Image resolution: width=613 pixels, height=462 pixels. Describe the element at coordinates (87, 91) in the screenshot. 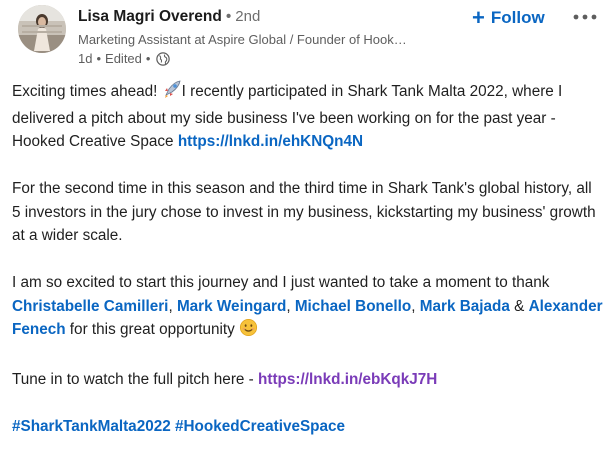

I see `paragraph-text: Exciting times ahead!` at that location.